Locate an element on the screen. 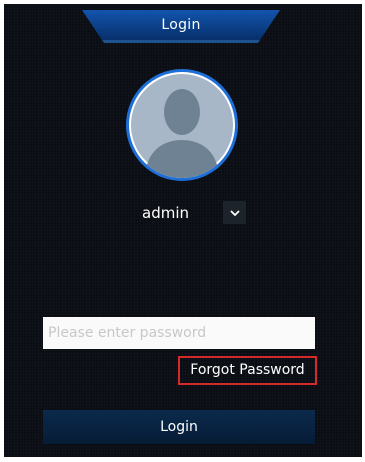  user-selector: admin is located at coordinates (183, 213).